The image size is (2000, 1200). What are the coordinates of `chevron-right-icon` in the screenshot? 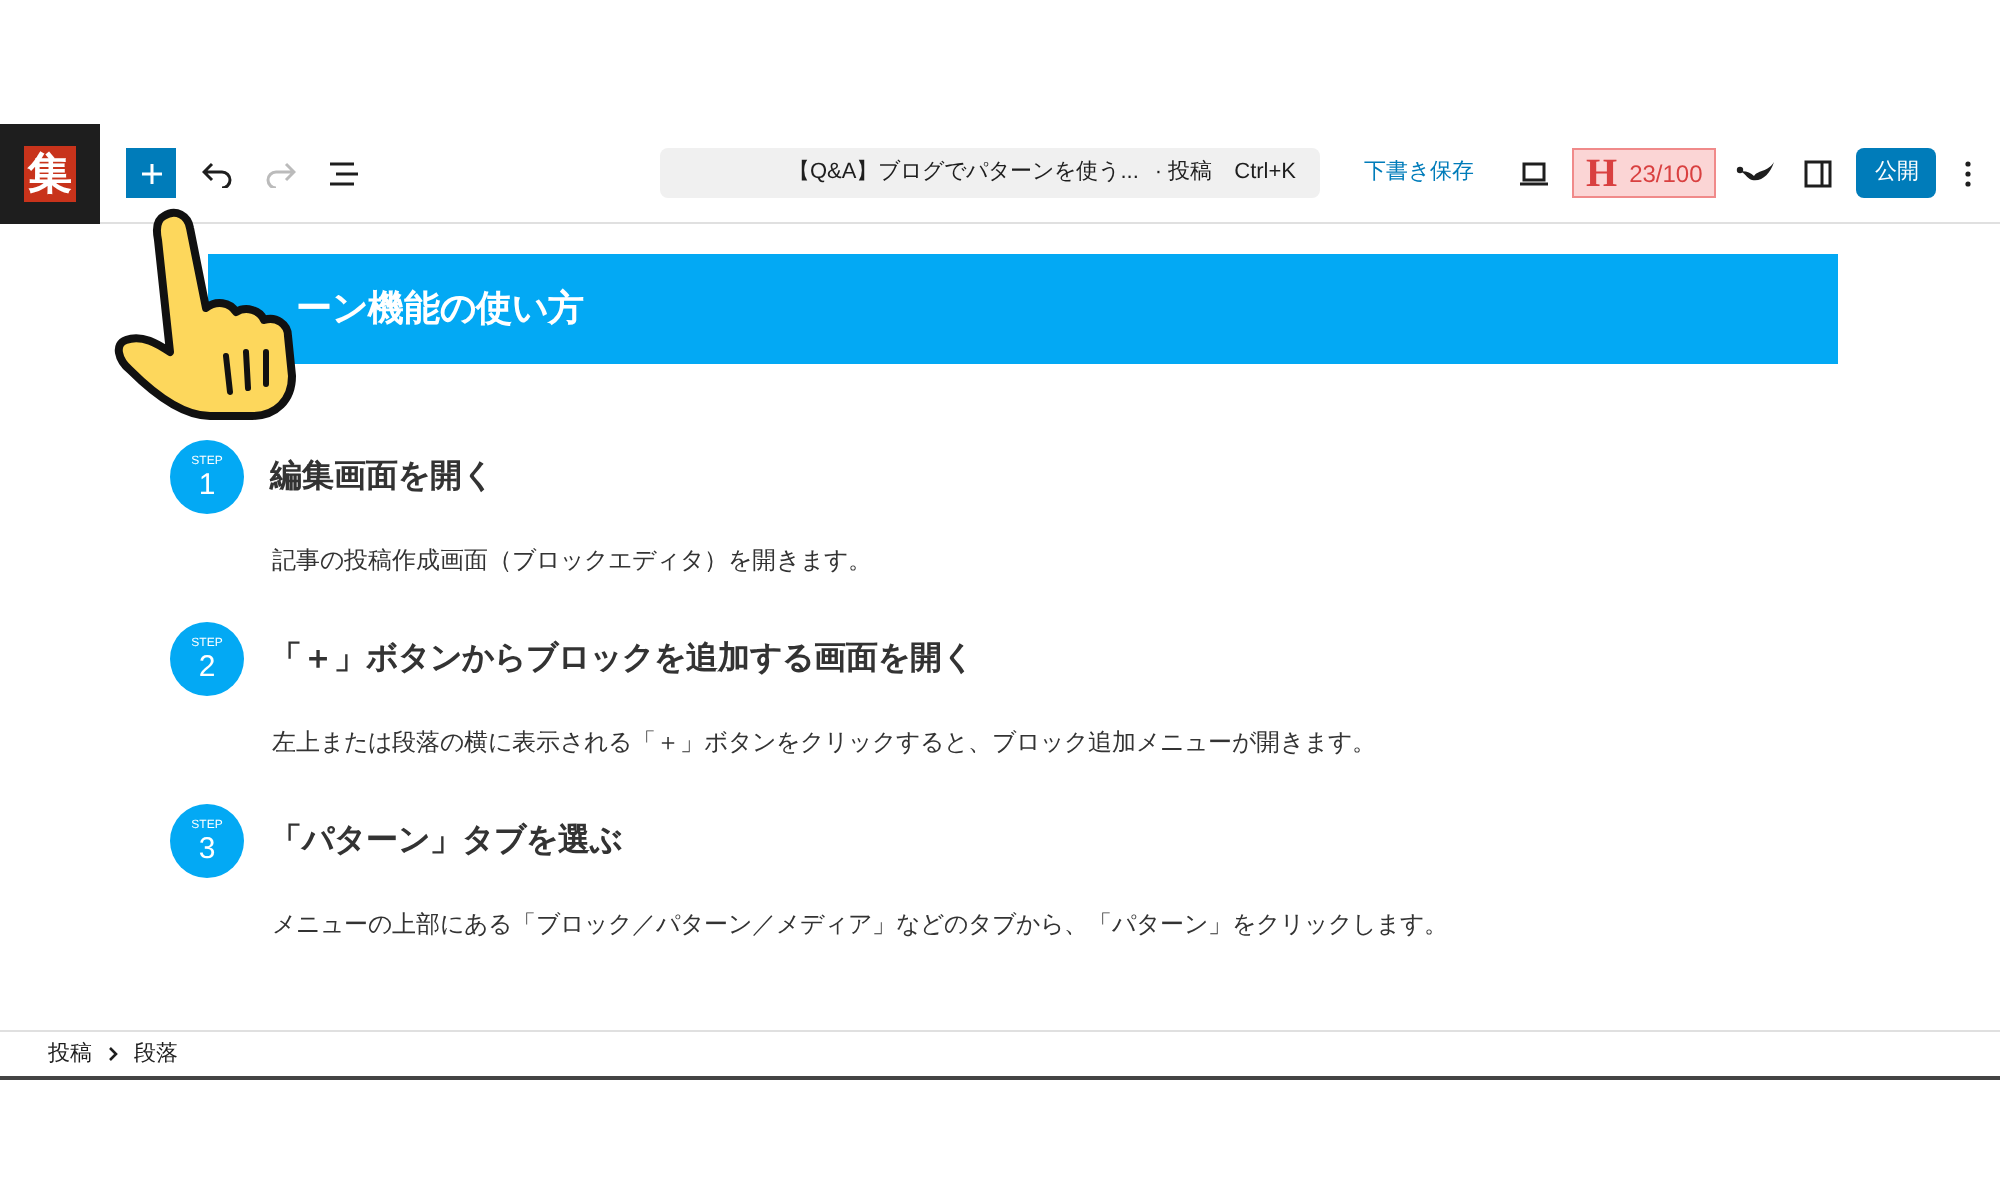 It's located at (113, 1054).